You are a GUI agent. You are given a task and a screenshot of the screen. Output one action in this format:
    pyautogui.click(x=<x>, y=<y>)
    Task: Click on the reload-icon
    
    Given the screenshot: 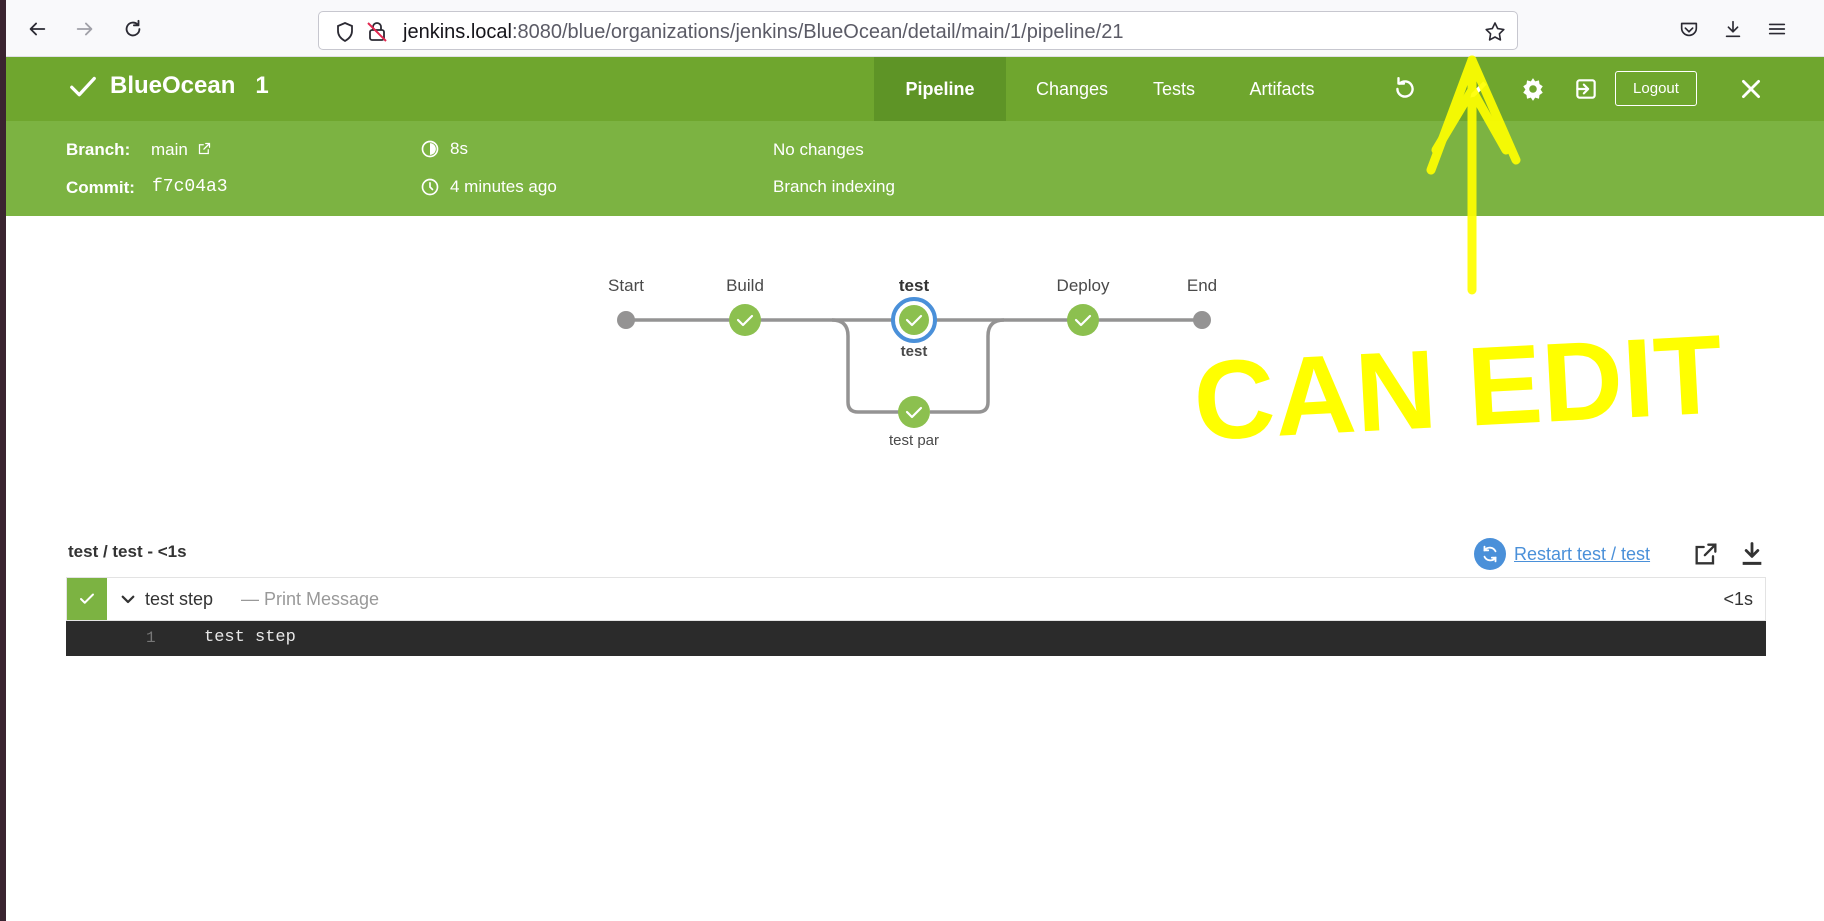 What is the action you would take?
    pyautogui.click(x=133, y=28)
    